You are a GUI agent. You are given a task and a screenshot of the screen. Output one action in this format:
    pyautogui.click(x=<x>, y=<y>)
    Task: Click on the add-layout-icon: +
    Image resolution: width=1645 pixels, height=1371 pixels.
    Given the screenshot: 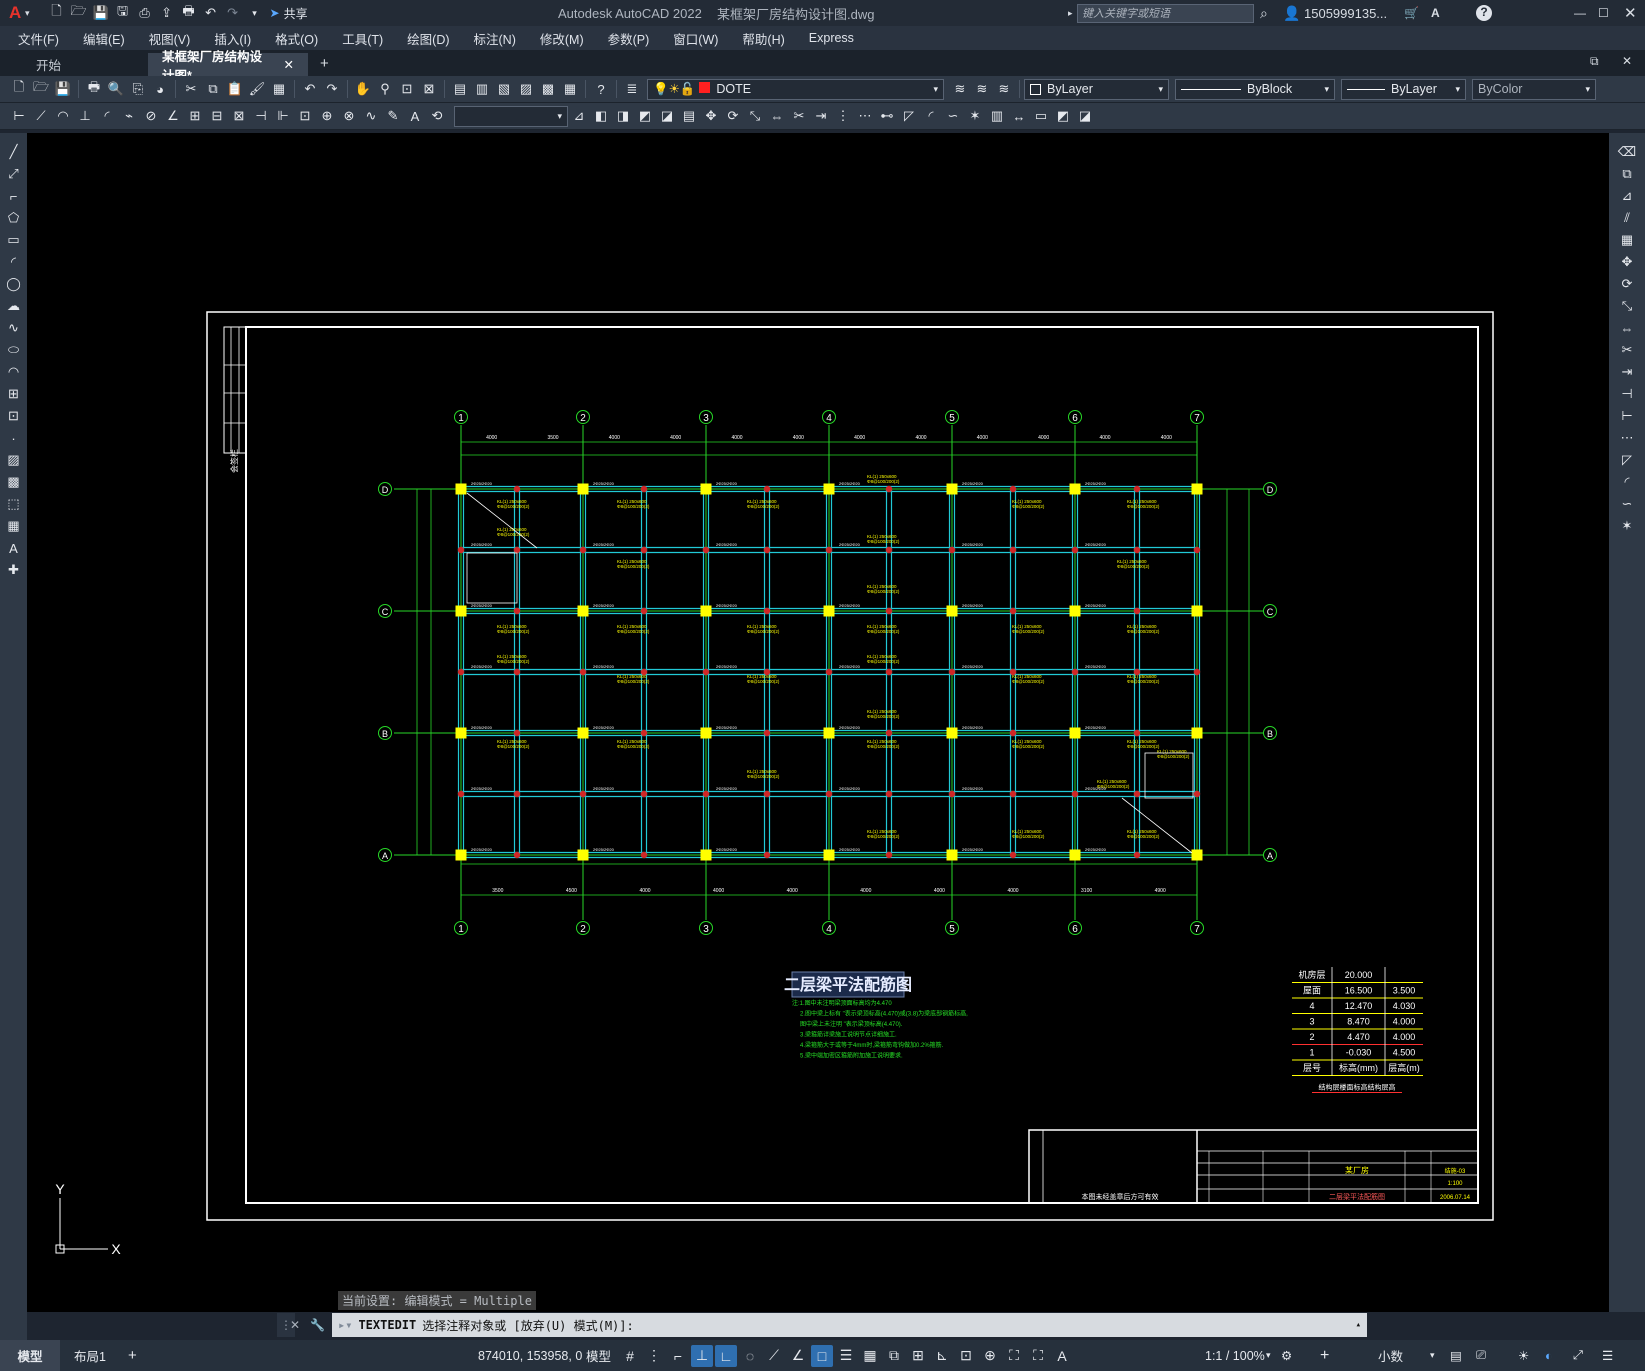 What is the action you would take?
    pyautogui.click(x=132, y=1355)
    